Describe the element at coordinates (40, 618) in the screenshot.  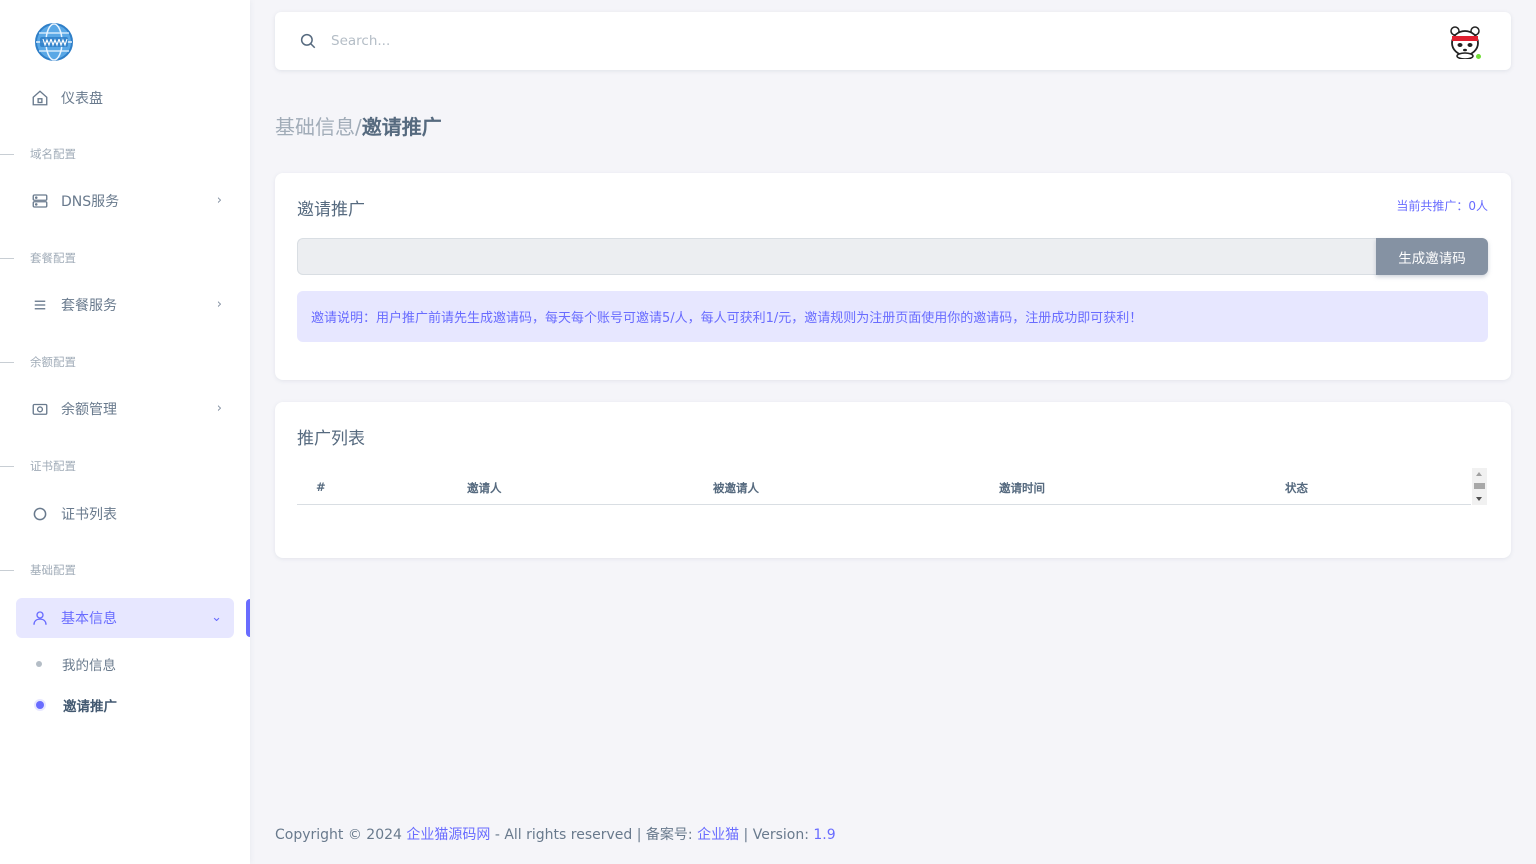
I see `user-icon` at that location.